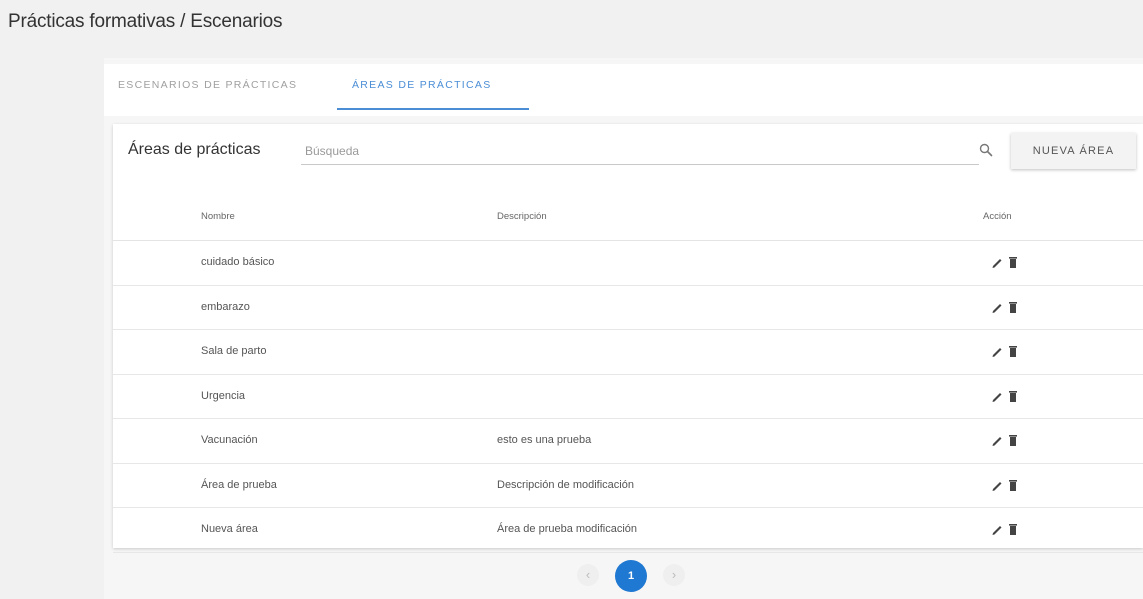 This screenshot has width=1143, height=599. I want to click on active-tab-indicator, so click(433, 109).